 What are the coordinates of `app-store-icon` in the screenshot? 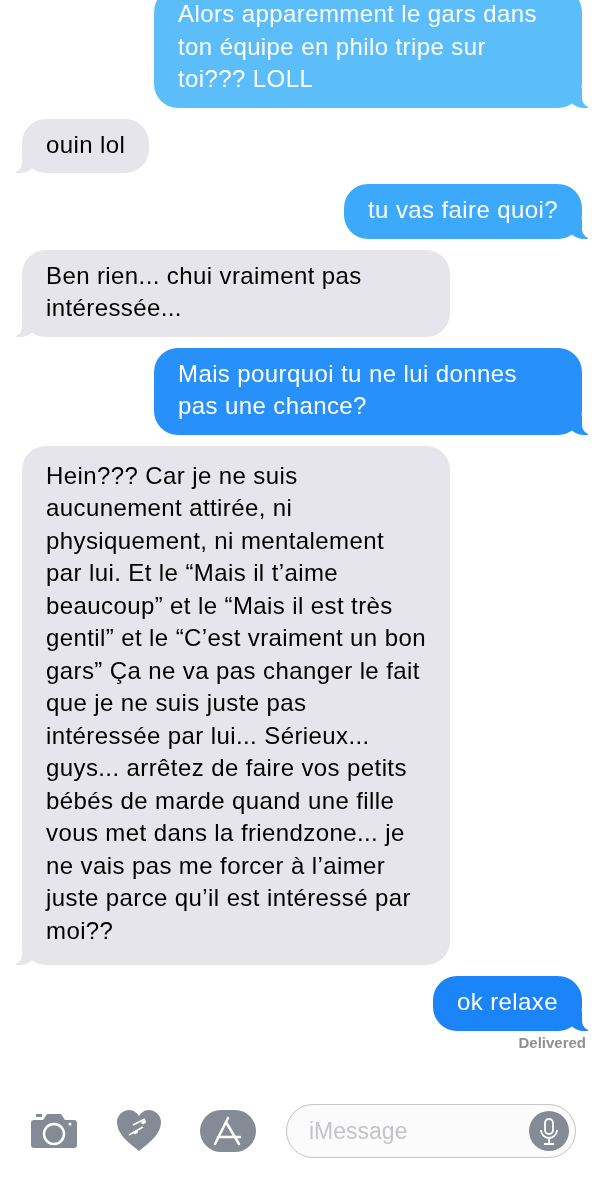 It's located at (228, 1131).